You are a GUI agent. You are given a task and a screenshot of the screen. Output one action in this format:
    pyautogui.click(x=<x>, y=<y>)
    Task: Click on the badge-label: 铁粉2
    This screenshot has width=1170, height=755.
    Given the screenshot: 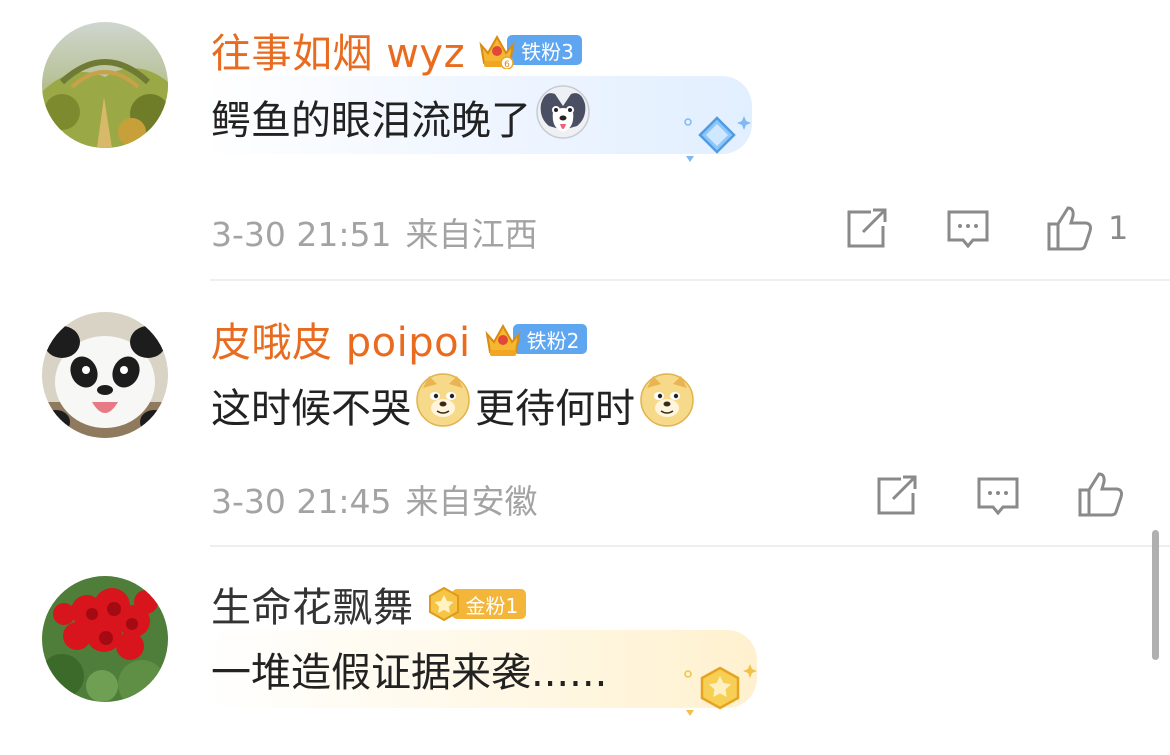 What is the action you would take?
    pyautogui.click(x=550, y=339)
    